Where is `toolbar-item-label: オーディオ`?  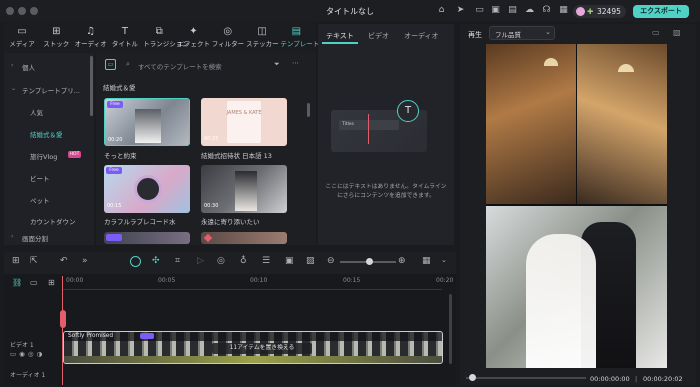 toolbar-item-label: オーディオ is located at coordinates (90, 44).